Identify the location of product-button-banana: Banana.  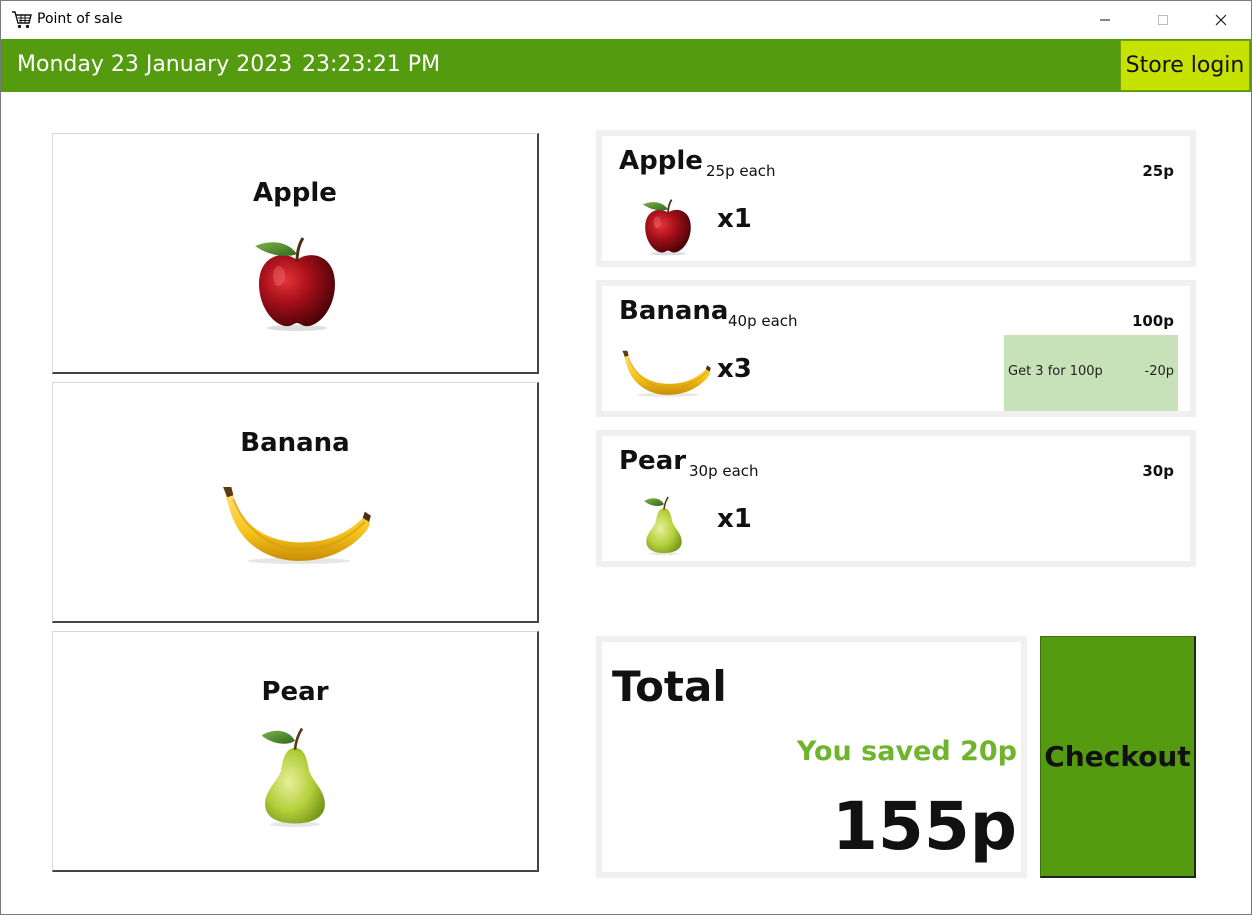
(295, 502).